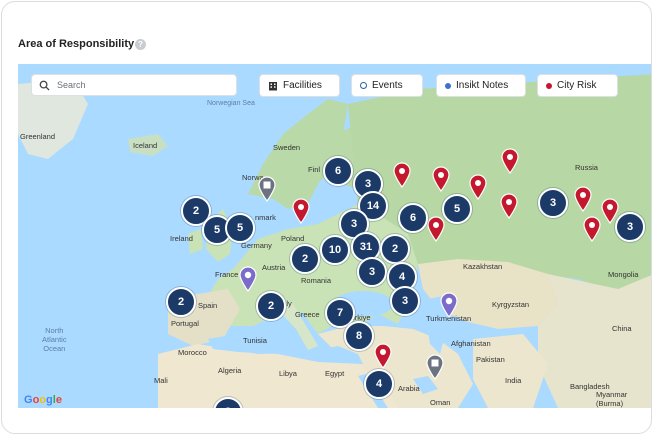 Image resolution: width=655 pixels, height=437 pixels. What do you see at coordinates (307, 314) in the screenshot?
I see `label-greece: Greece` at bounding box center [307, 314].